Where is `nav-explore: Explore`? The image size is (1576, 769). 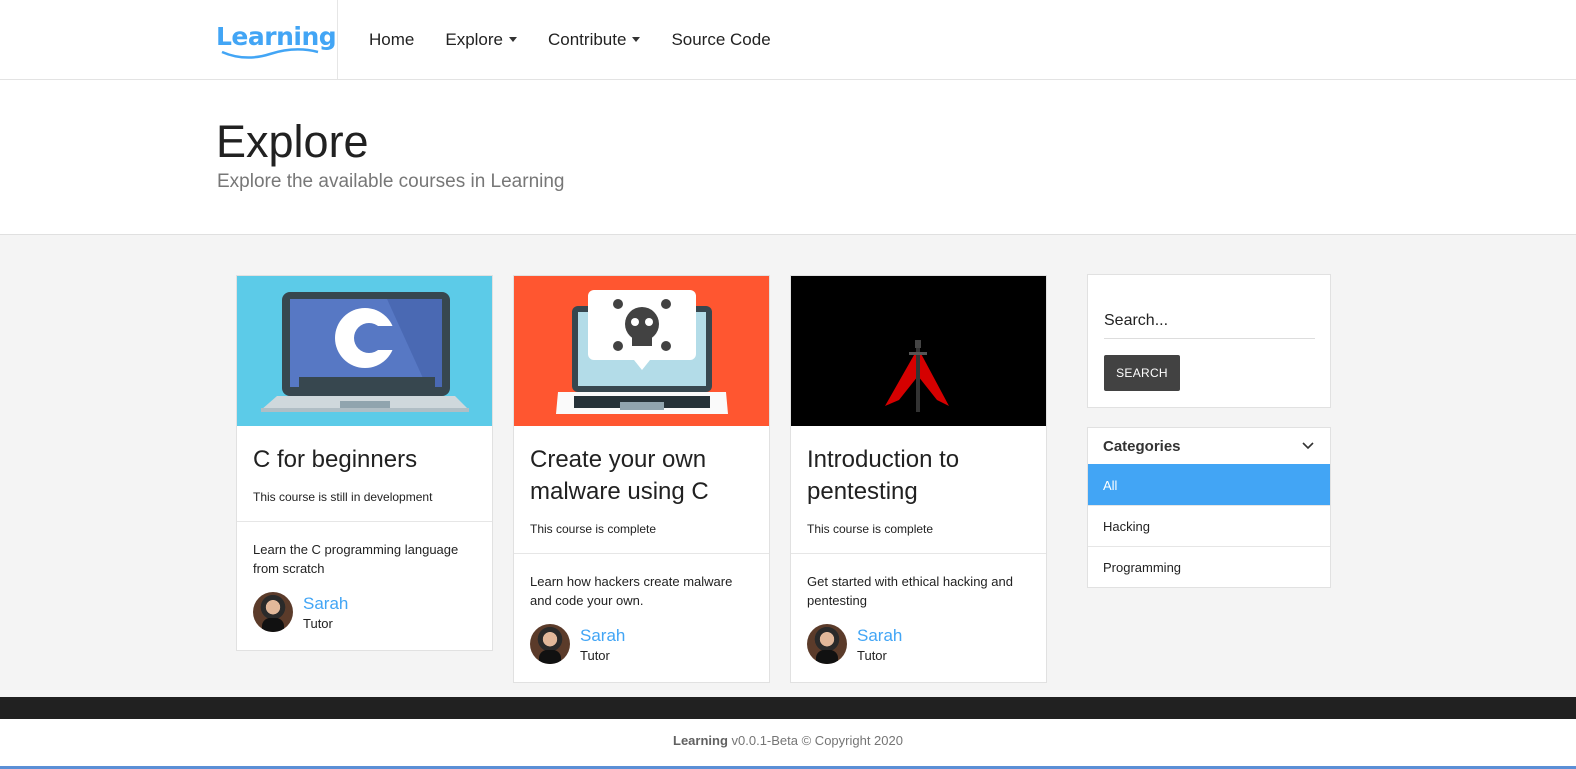 nav-explore: Explore is located at coordinates (481, 40).